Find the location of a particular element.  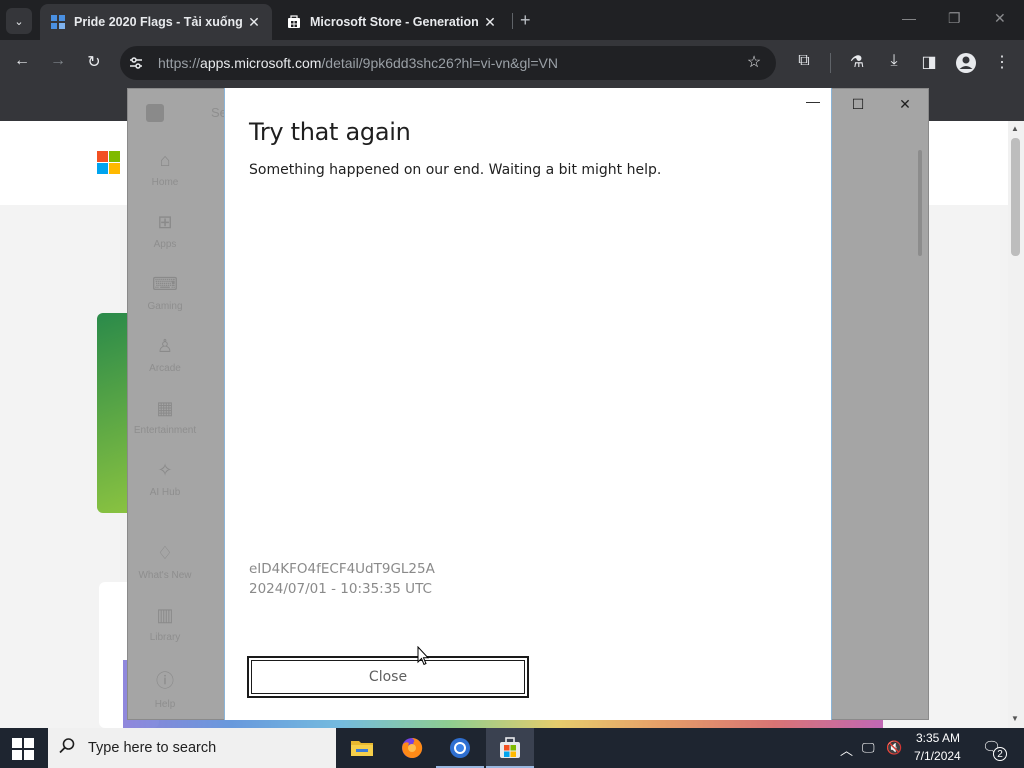

apps-icon: ⊞ is located at coordinates (165, 222).